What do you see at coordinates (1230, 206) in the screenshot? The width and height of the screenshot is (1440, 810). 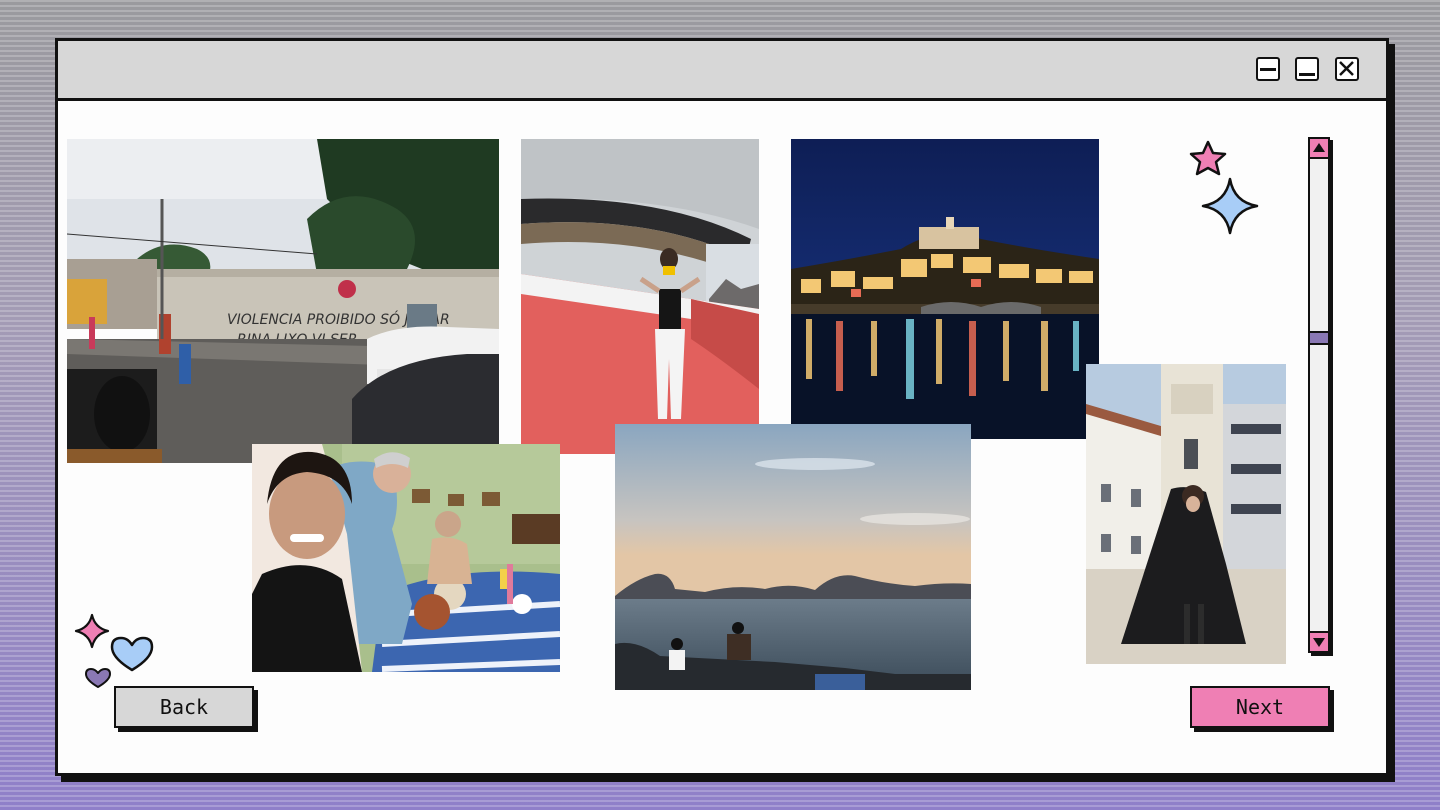 I see `blue-sparkle-icon` at bounding box center [1230, 206].